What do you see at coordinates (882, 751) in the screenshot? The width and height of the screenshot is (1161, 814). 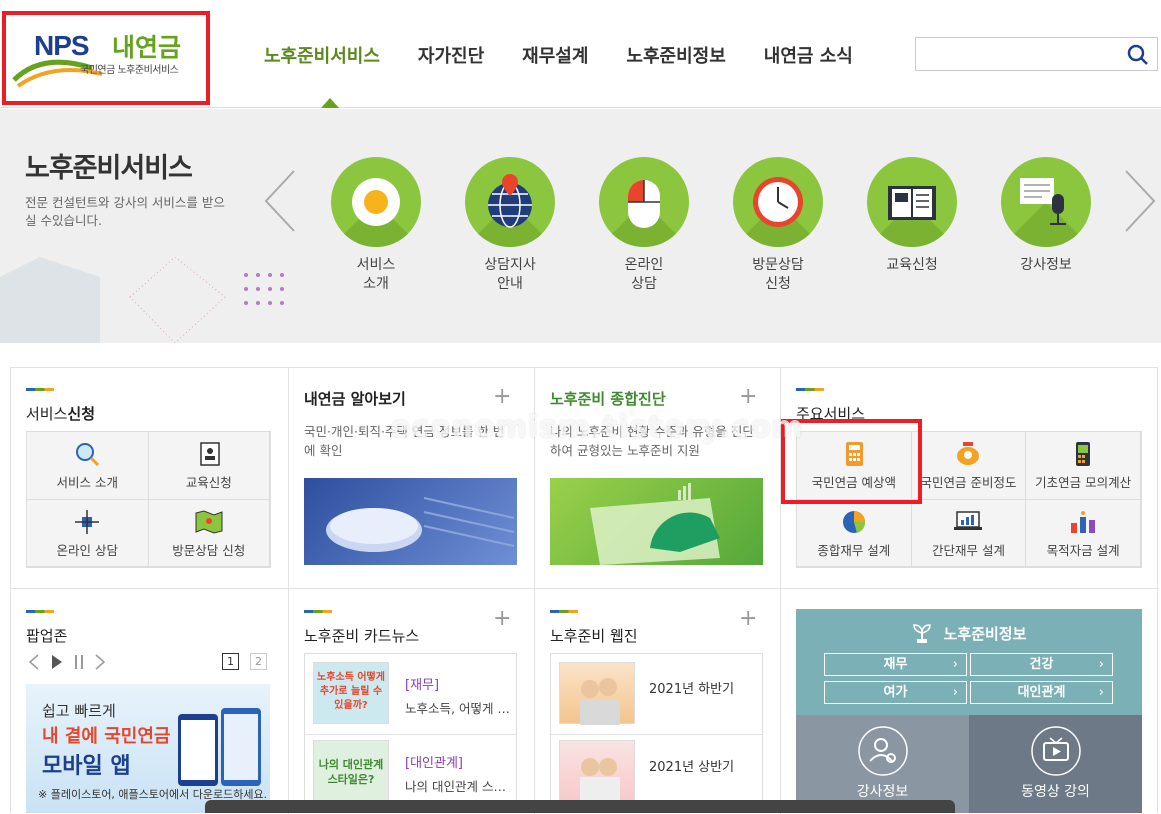 I see `user-search-icon` at bounding box center [882, 751].